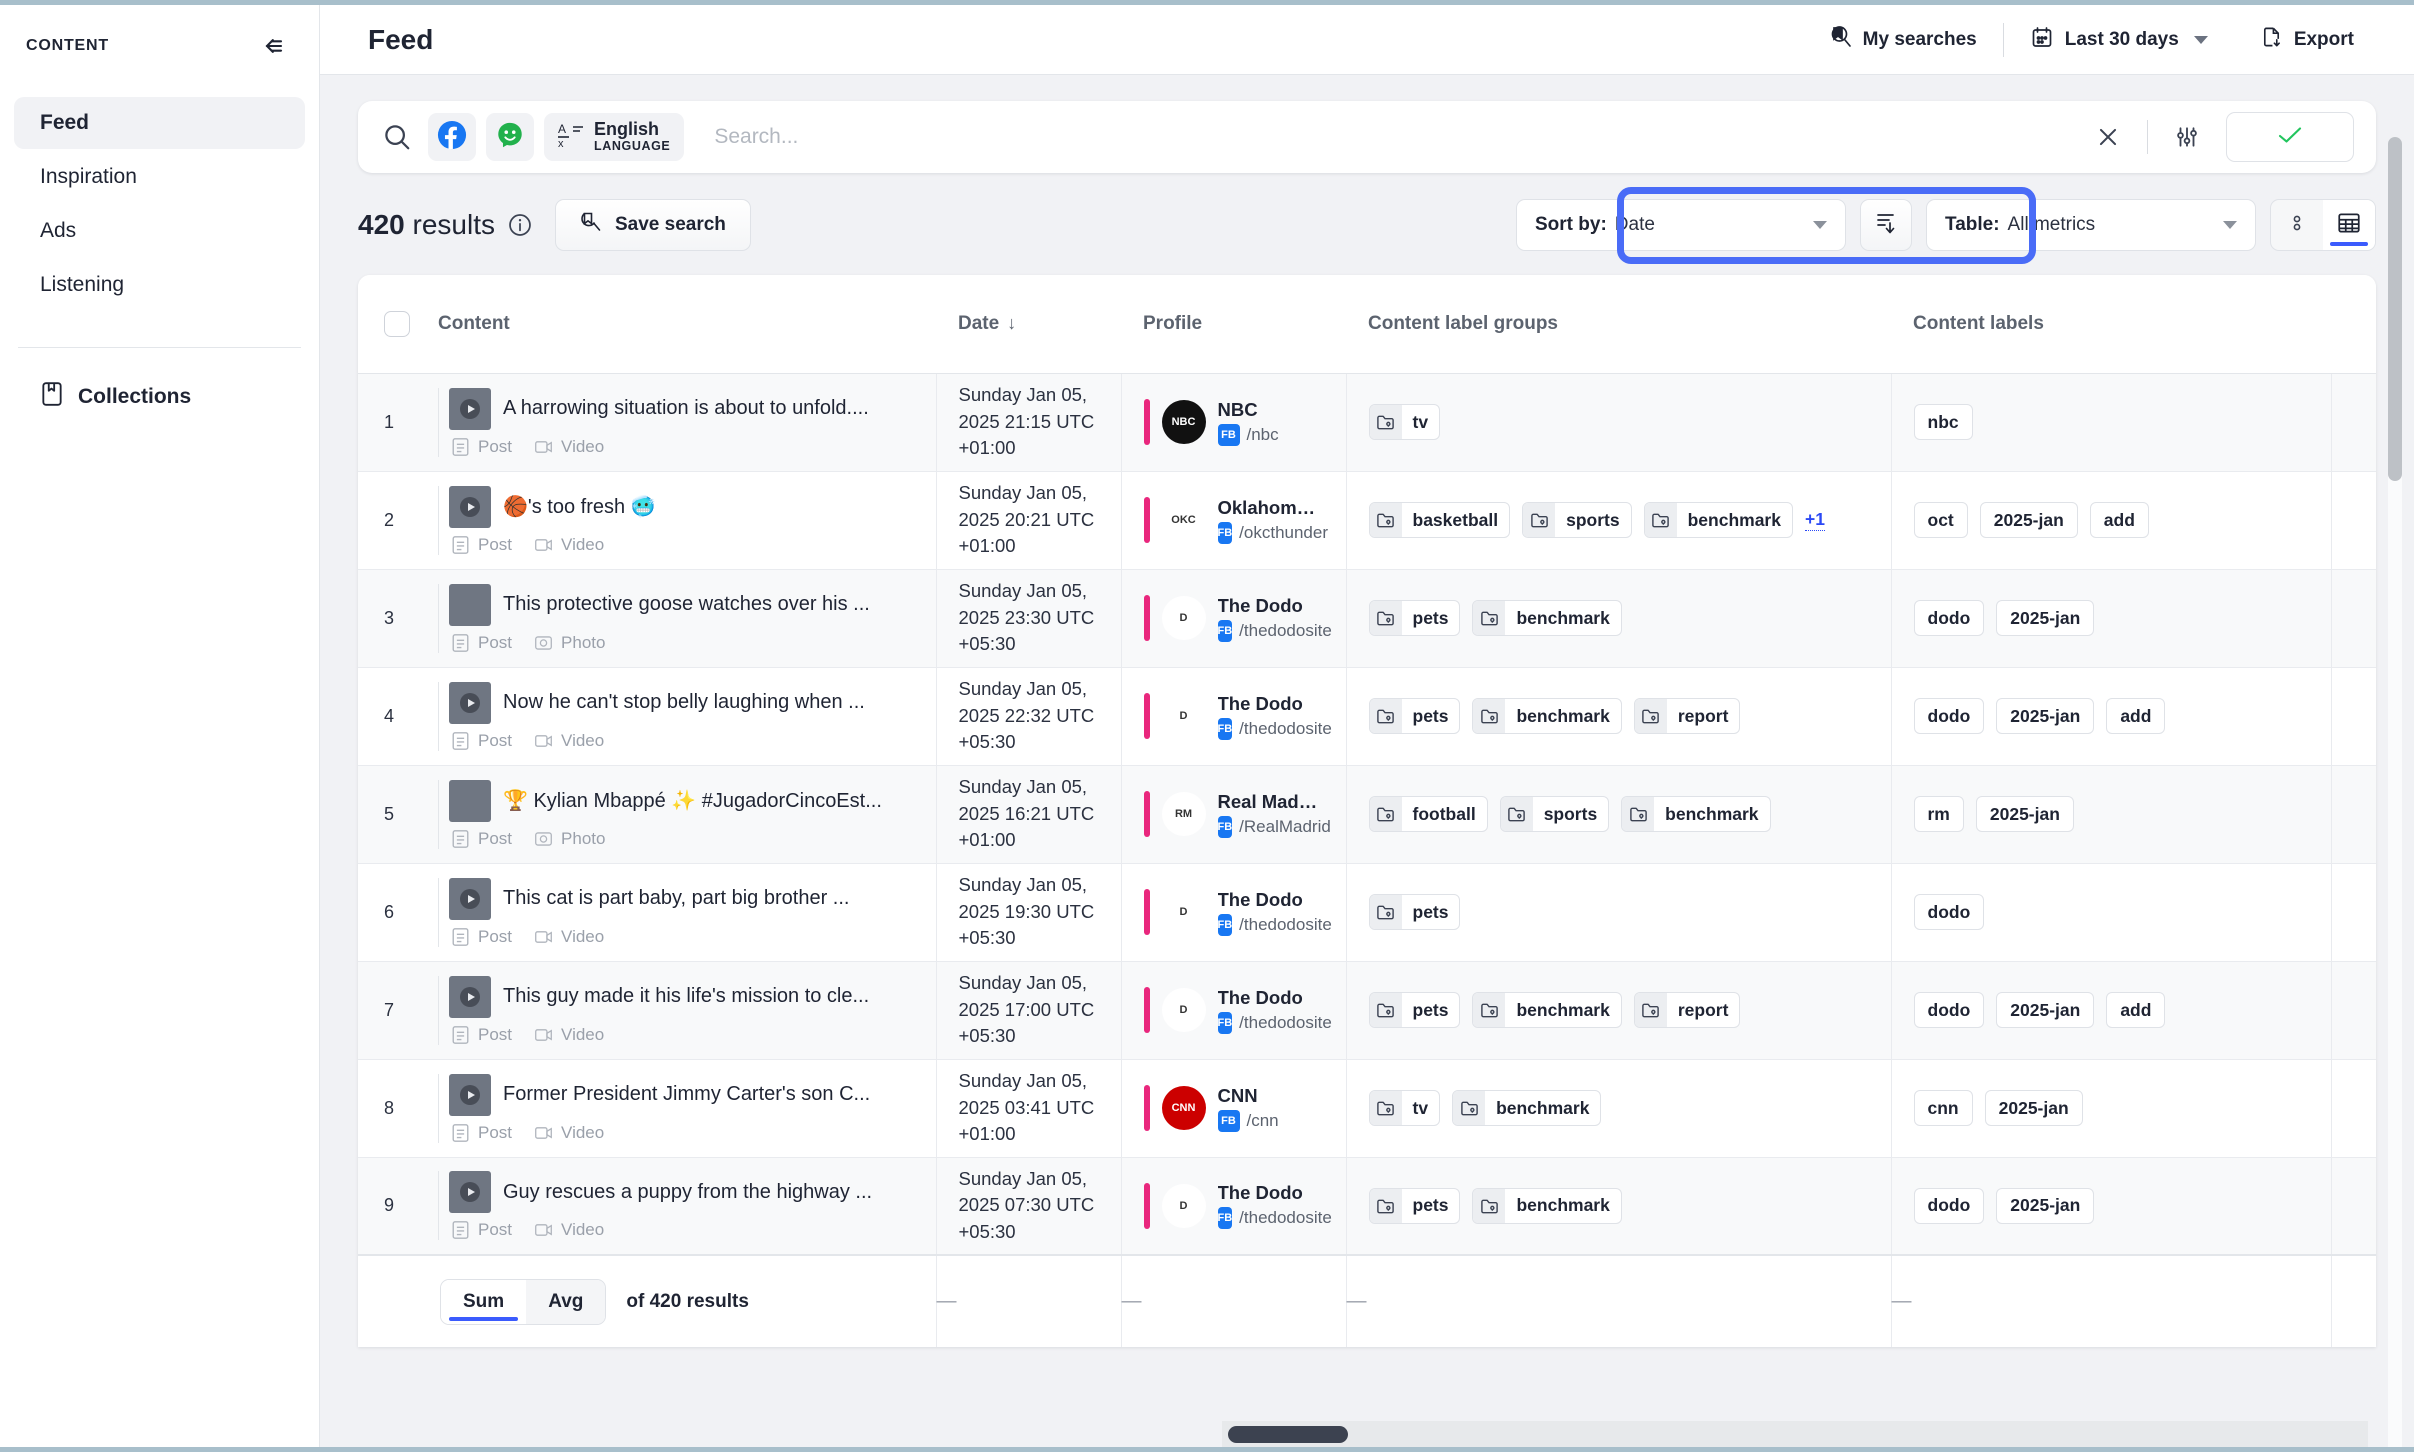 The image size is (2414, 1452). I want to click on label-group-chip: basketball, so click(1439, 520).